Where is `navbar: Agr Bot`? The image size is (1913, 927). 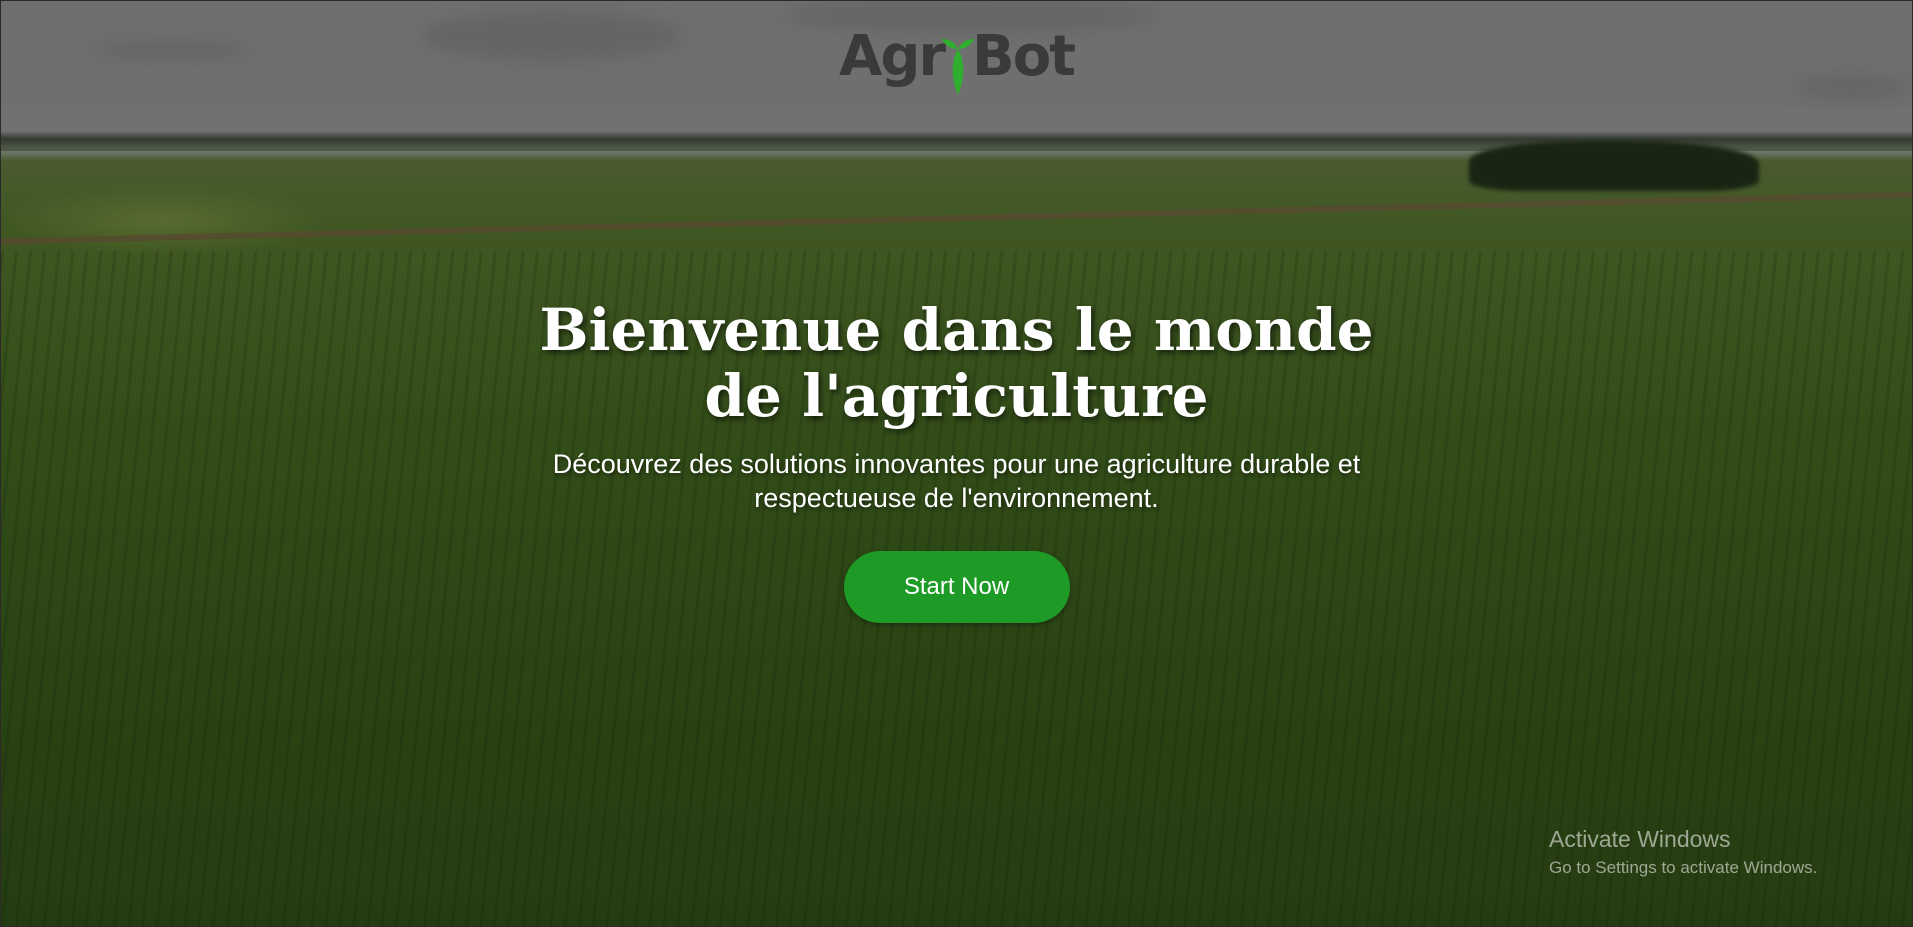
navbar: Agr Bot is located at coordinates (956, 53).